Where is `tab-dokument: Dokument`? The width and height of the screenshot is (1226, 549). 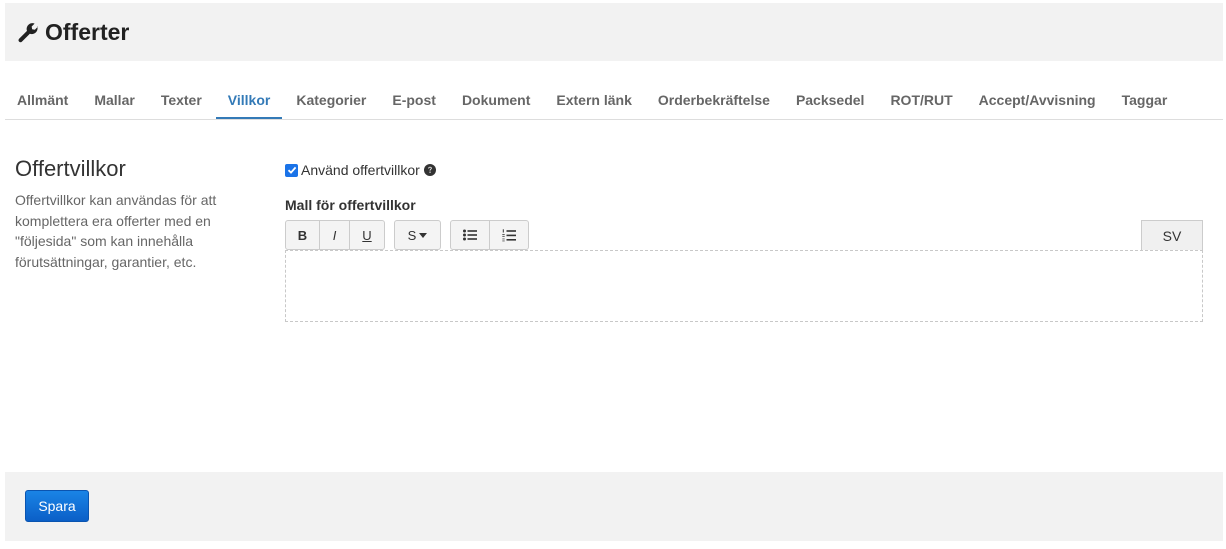
tab-dokument: Dokument is located at coordinates (496, 100).